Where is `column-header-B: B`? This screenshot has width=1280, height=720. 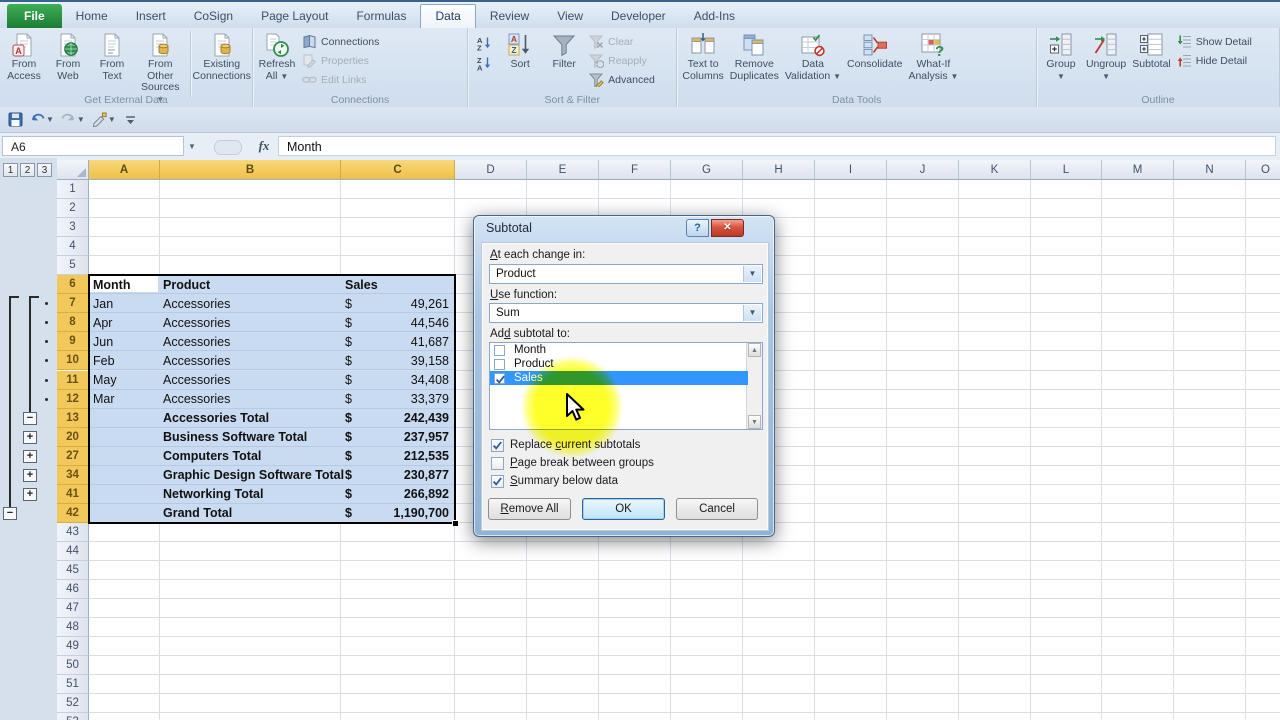 column-header-B: B is located at coordinates (250, 170).